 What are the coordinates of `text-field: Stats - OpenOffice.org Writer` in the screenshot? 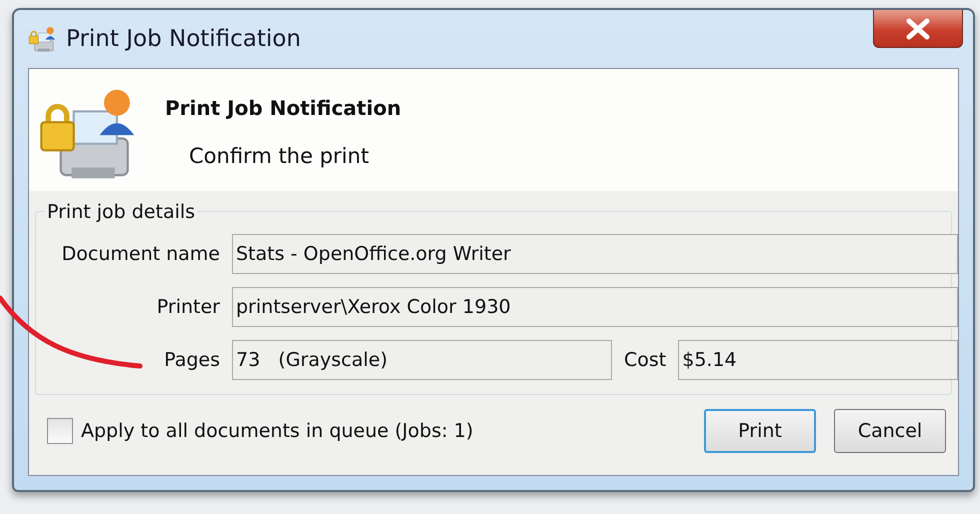 It's located at (595, 254).